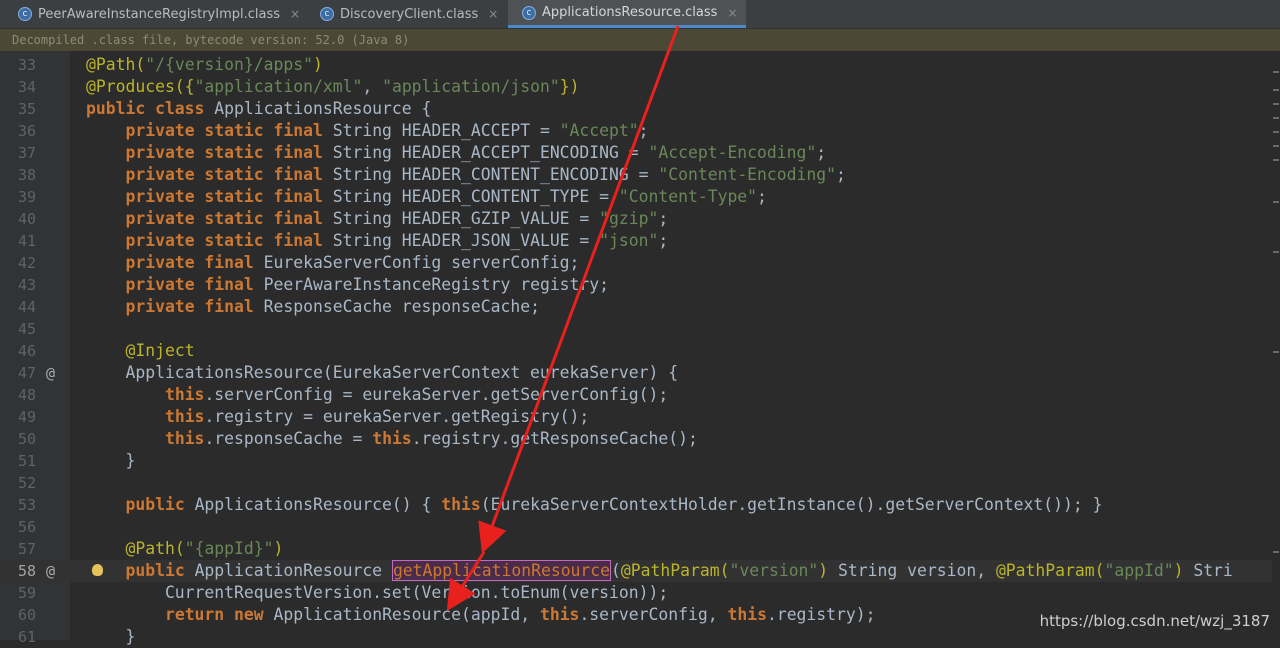 The width and height of the screenshot is (1280, 648). Describe the element at coordinates (466, 581) in the screenshot. I see `arrow-to-resource` at that location.